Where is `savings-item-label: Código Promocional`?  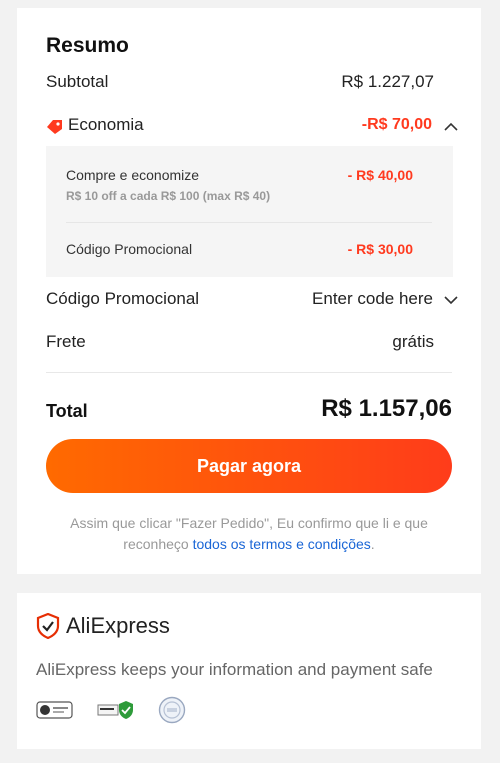 savings-item-label: Código Promocional is located at coordinates (129, 249).